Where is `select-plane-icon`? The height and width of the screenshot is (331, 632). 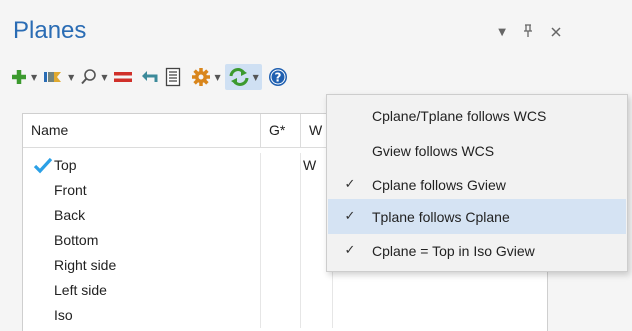
select-plane-icon is located at coordinates (53, 77).